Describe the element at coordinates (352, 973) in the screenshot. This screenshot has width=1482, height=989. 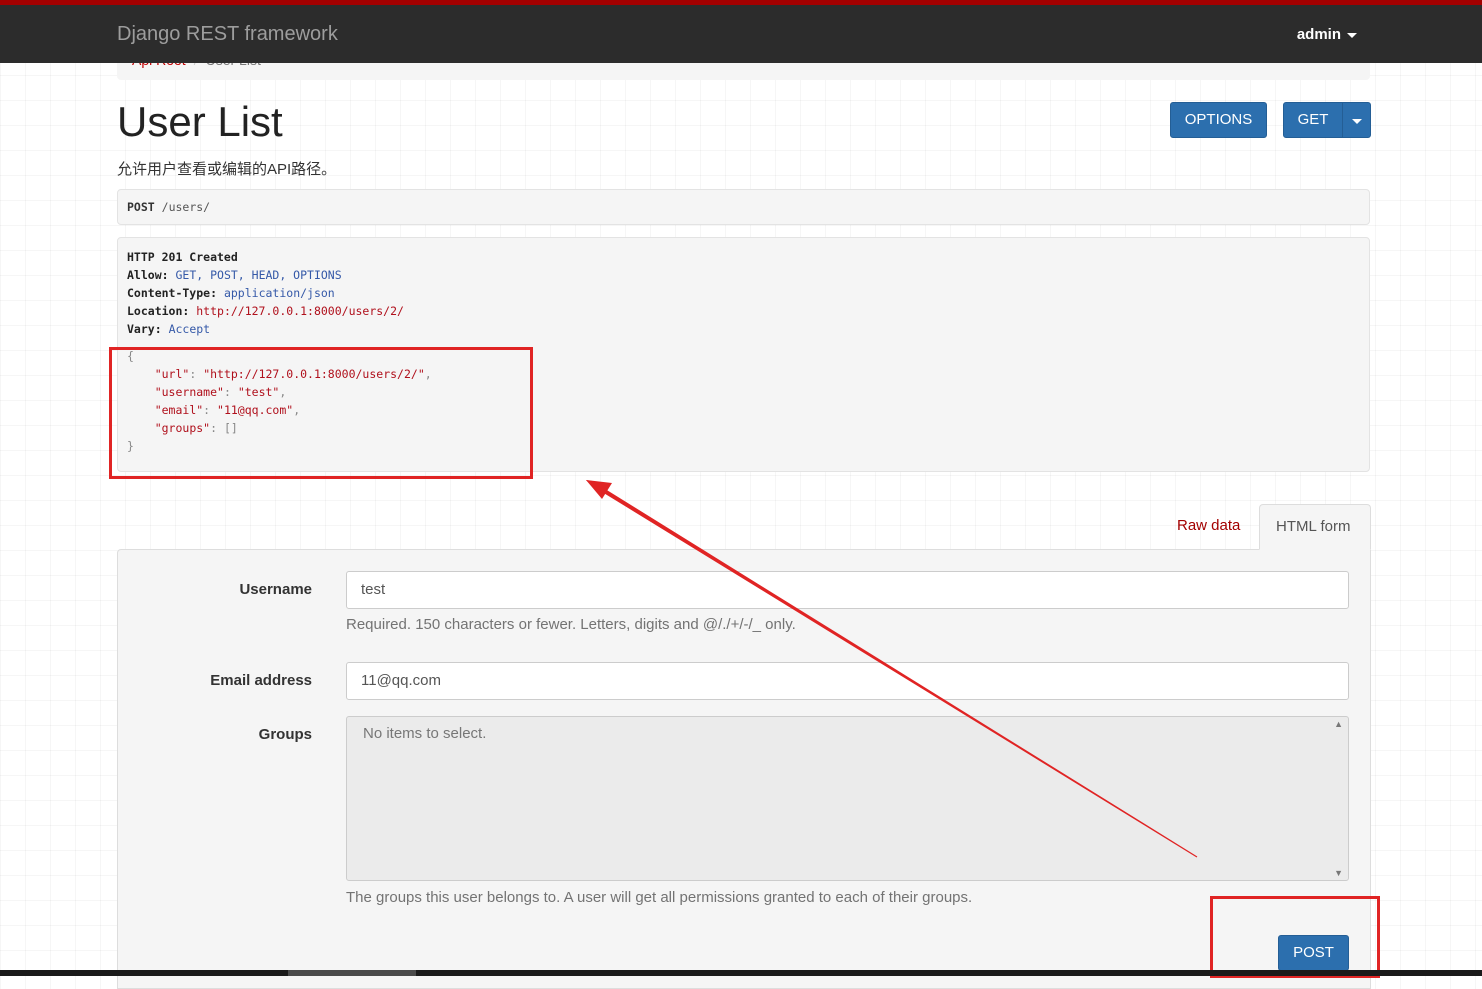
I see `taskbar-item` at that location.